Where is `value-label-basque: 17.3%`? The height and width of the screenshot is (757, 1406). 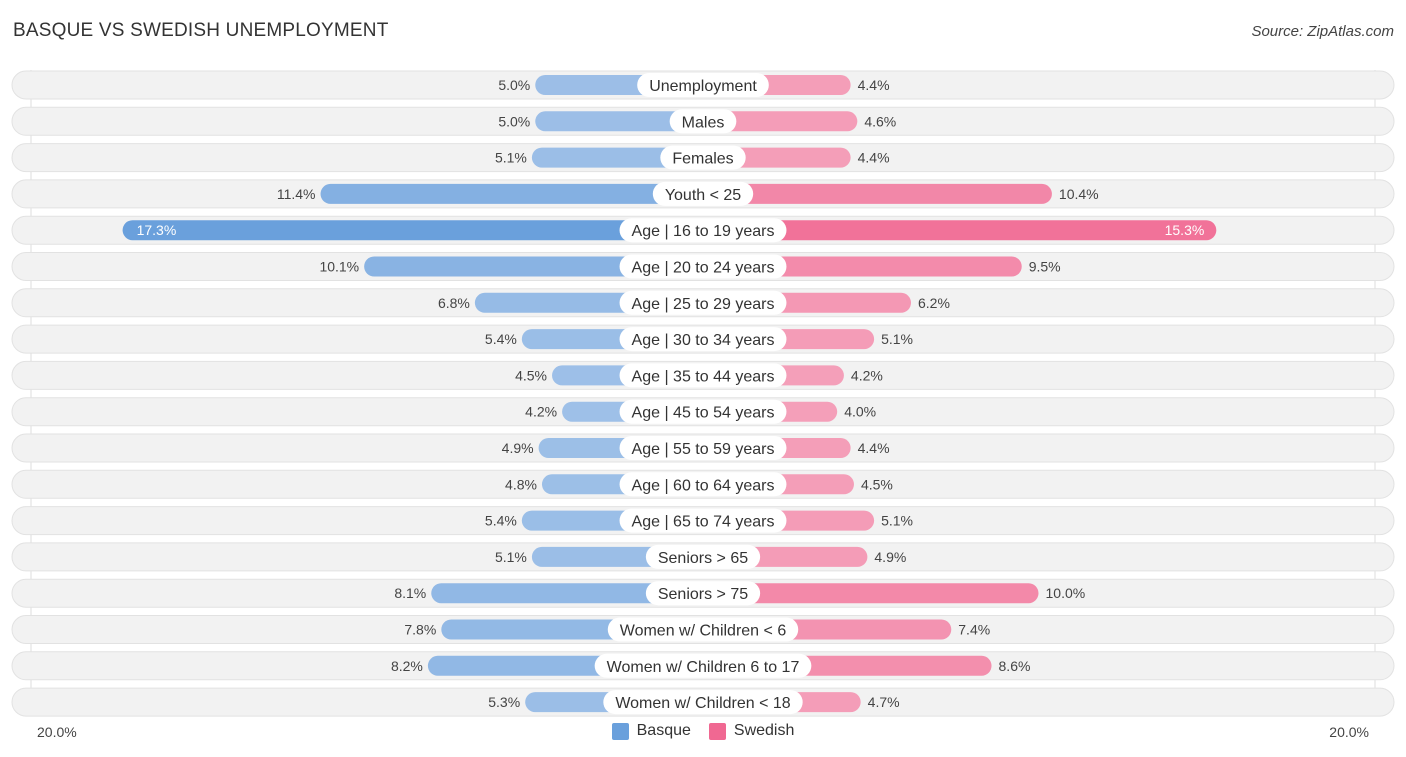
value-label-basque: 17.3% is located at coordinates (157, 230).